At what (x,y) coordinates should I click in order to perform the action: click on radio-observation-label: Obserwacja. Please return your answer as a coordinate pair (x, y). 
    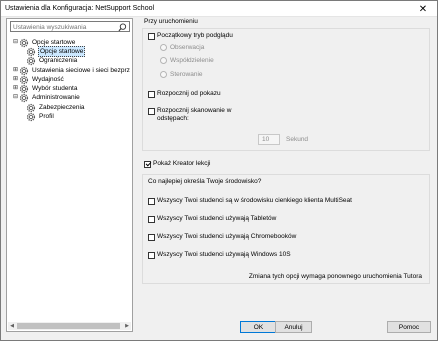
    Looking at the image, I should click on (187, 47).